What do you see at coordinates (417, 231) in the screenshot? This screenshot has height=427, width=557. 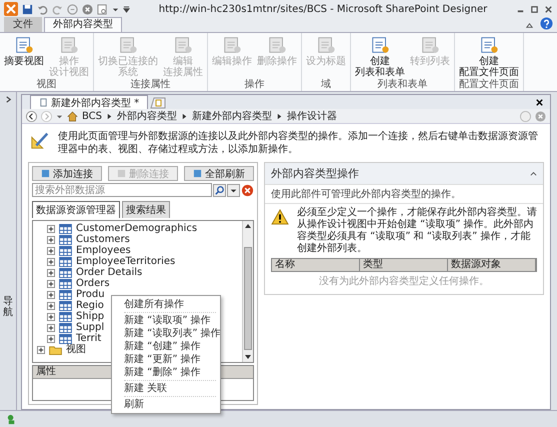 I see `warning-message: 必须至少定义一个操作，才能保存此外部内容类型。请从操作设计视图中开始创建 “读取项” 操作。此外部内容类型必须具有 “读取项” 和 “读取列表” 操作，才能创建外部列表。` at bounding box center [417, 231].